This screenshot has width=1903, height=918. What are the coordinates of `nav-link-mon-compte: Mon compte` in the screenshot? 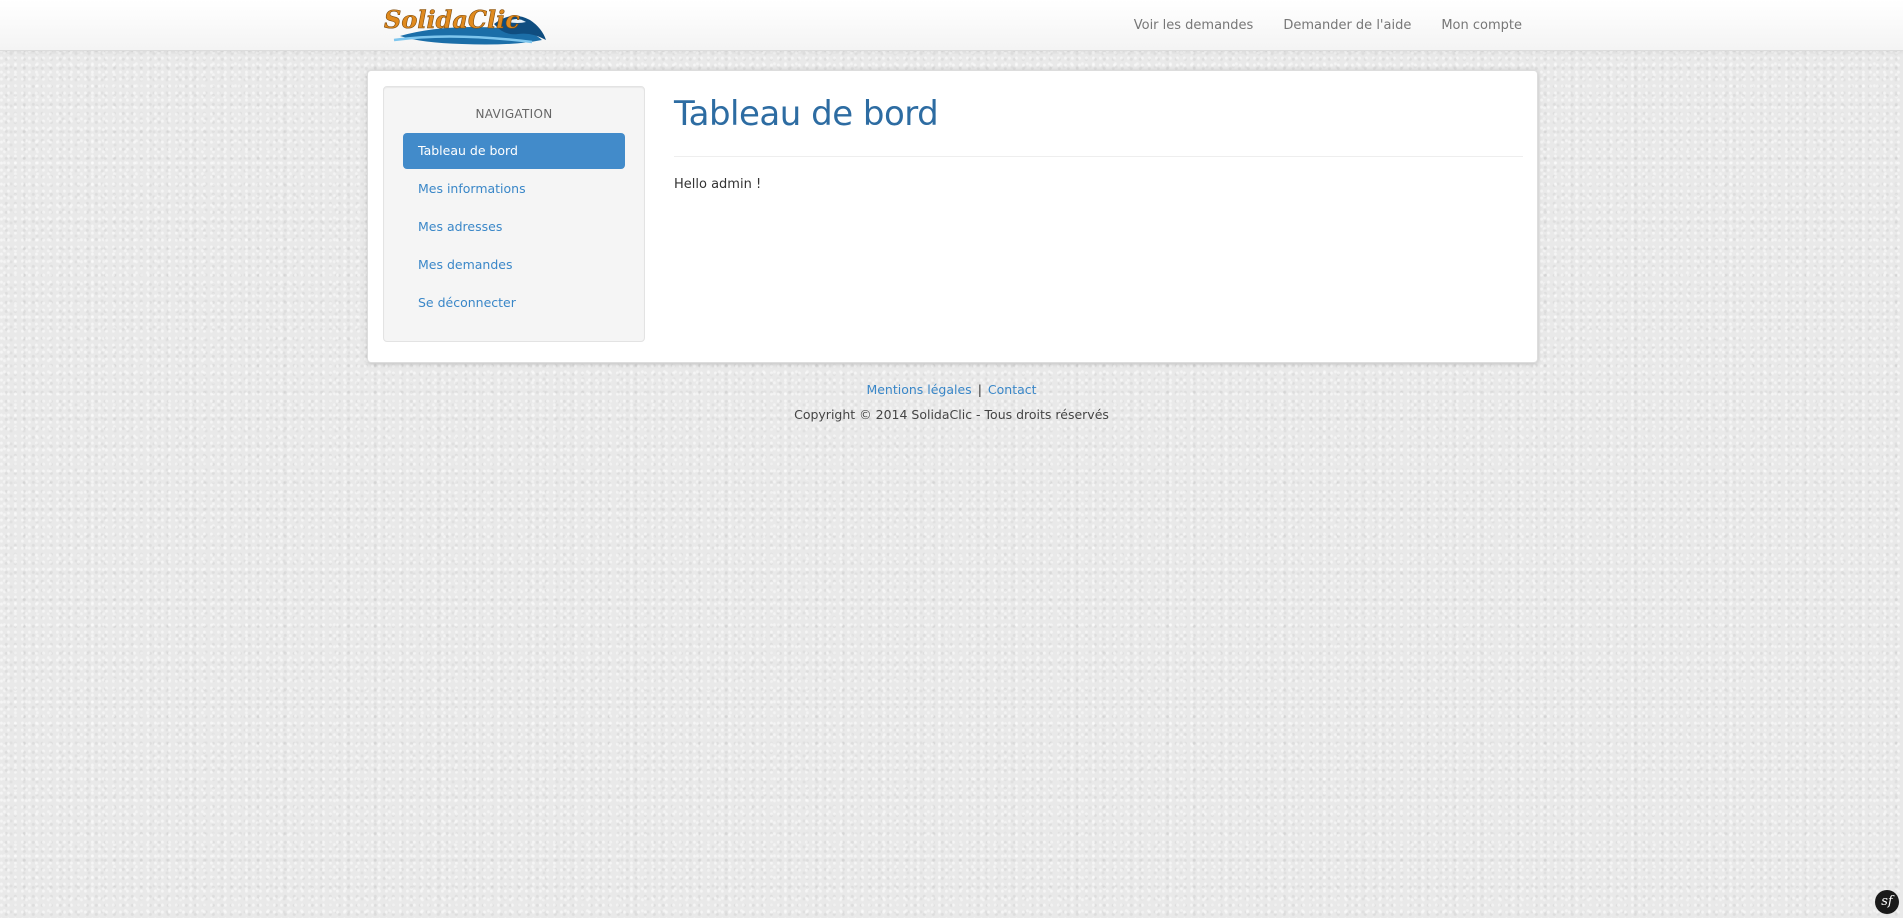 It's located at (1481, 25).